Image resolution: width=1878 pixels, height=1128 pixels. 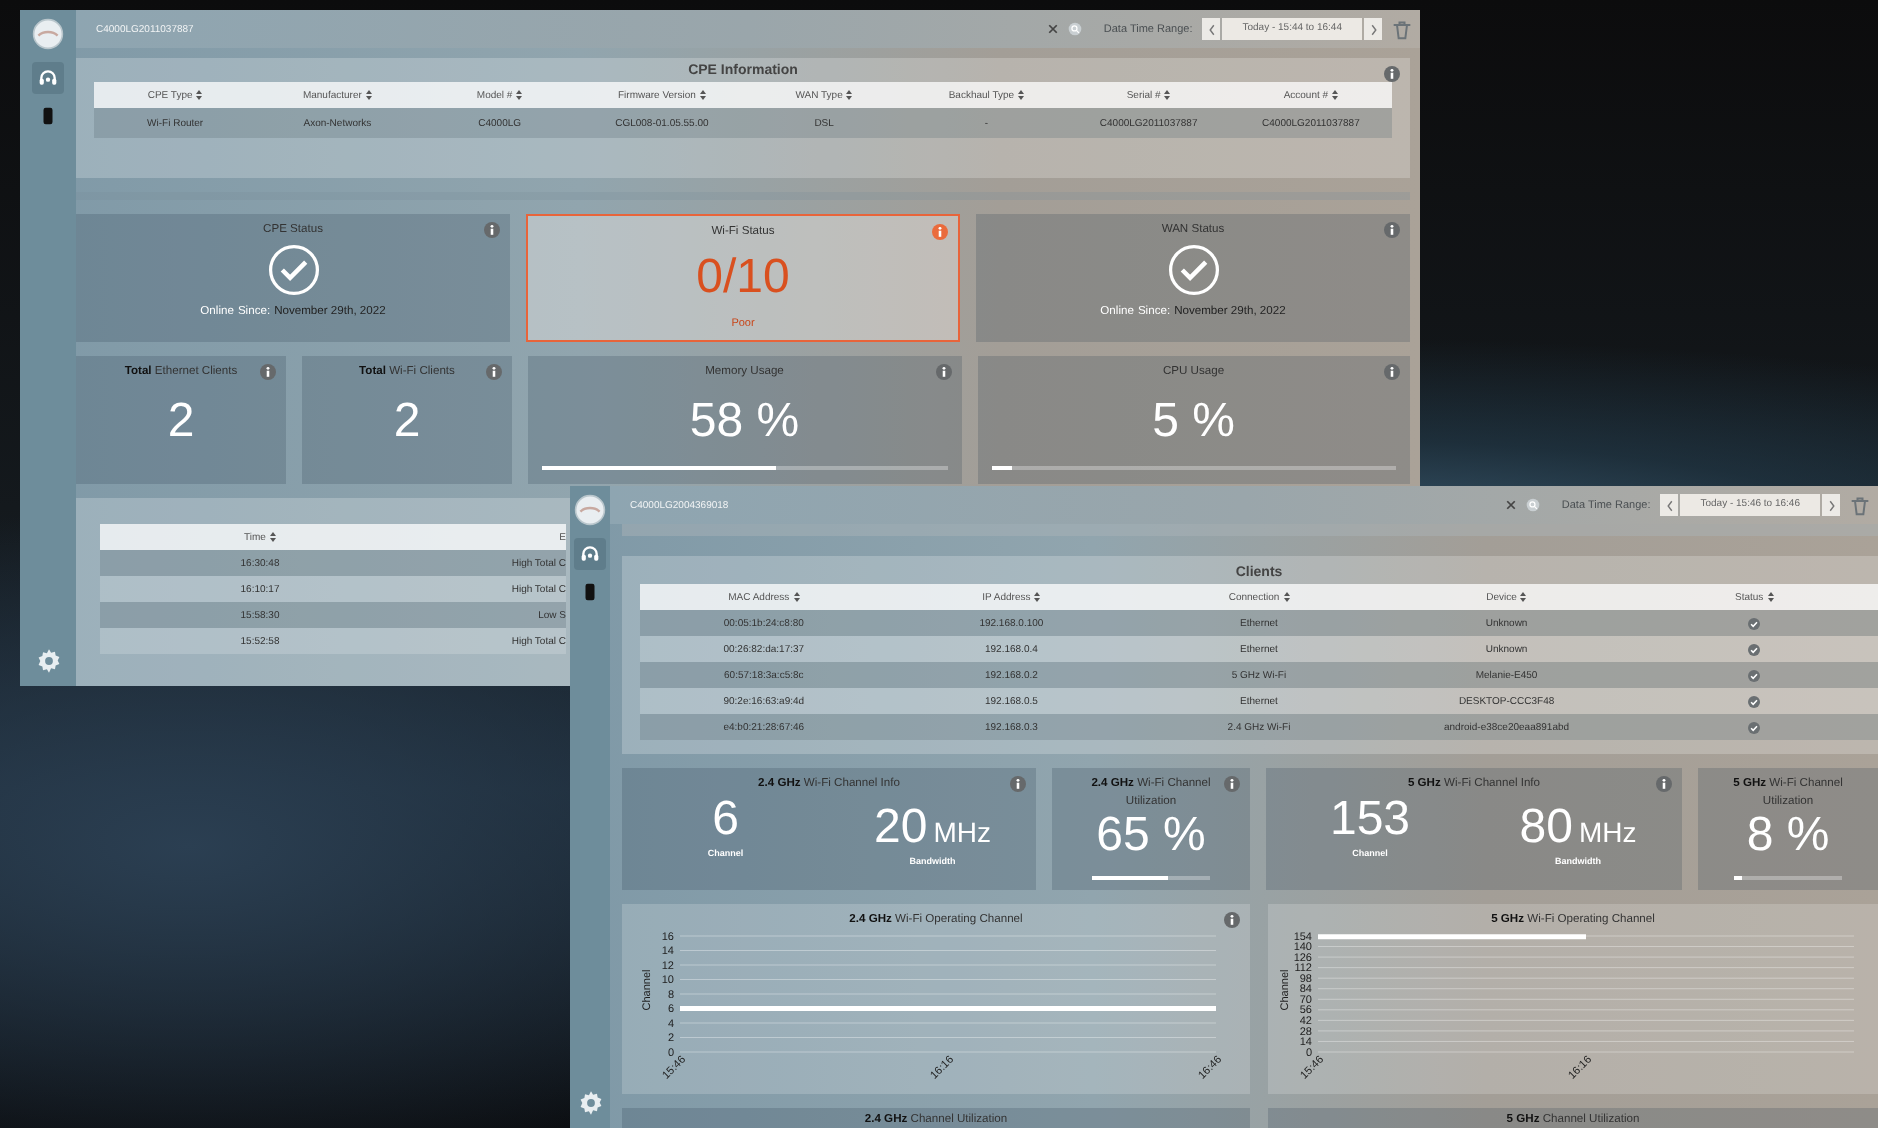 I want to click on bandwidth-value: 20, so click(x=901, y=827).